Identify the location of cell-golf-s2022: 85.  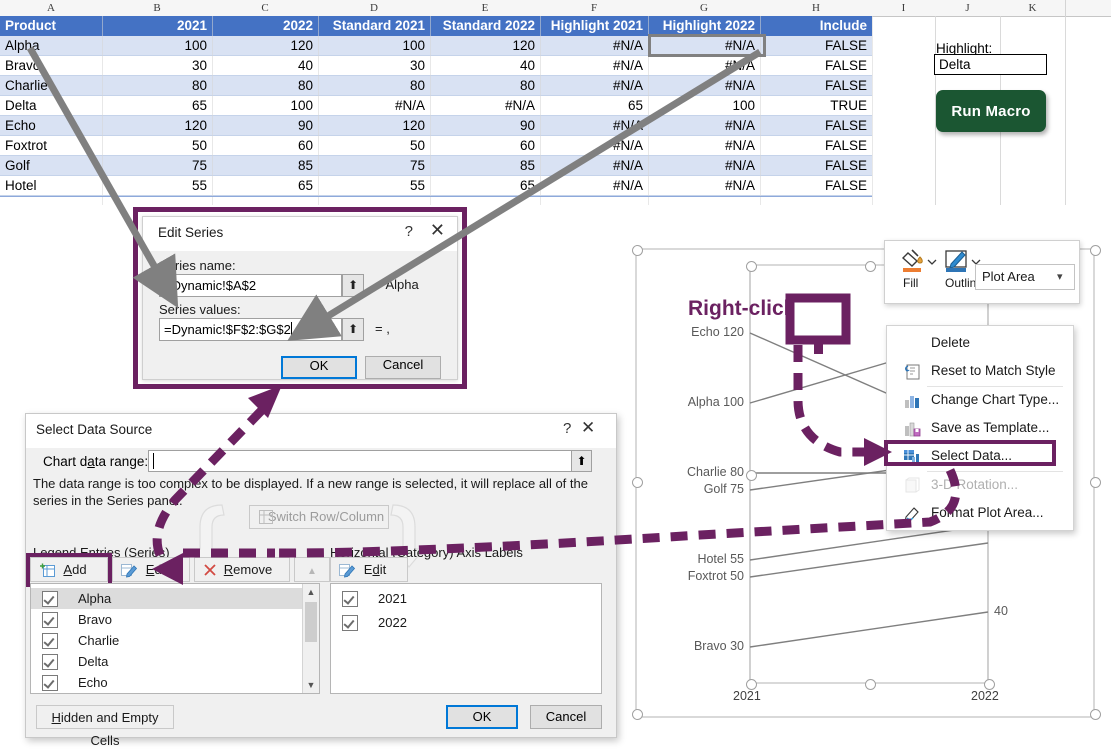
(485, 166).